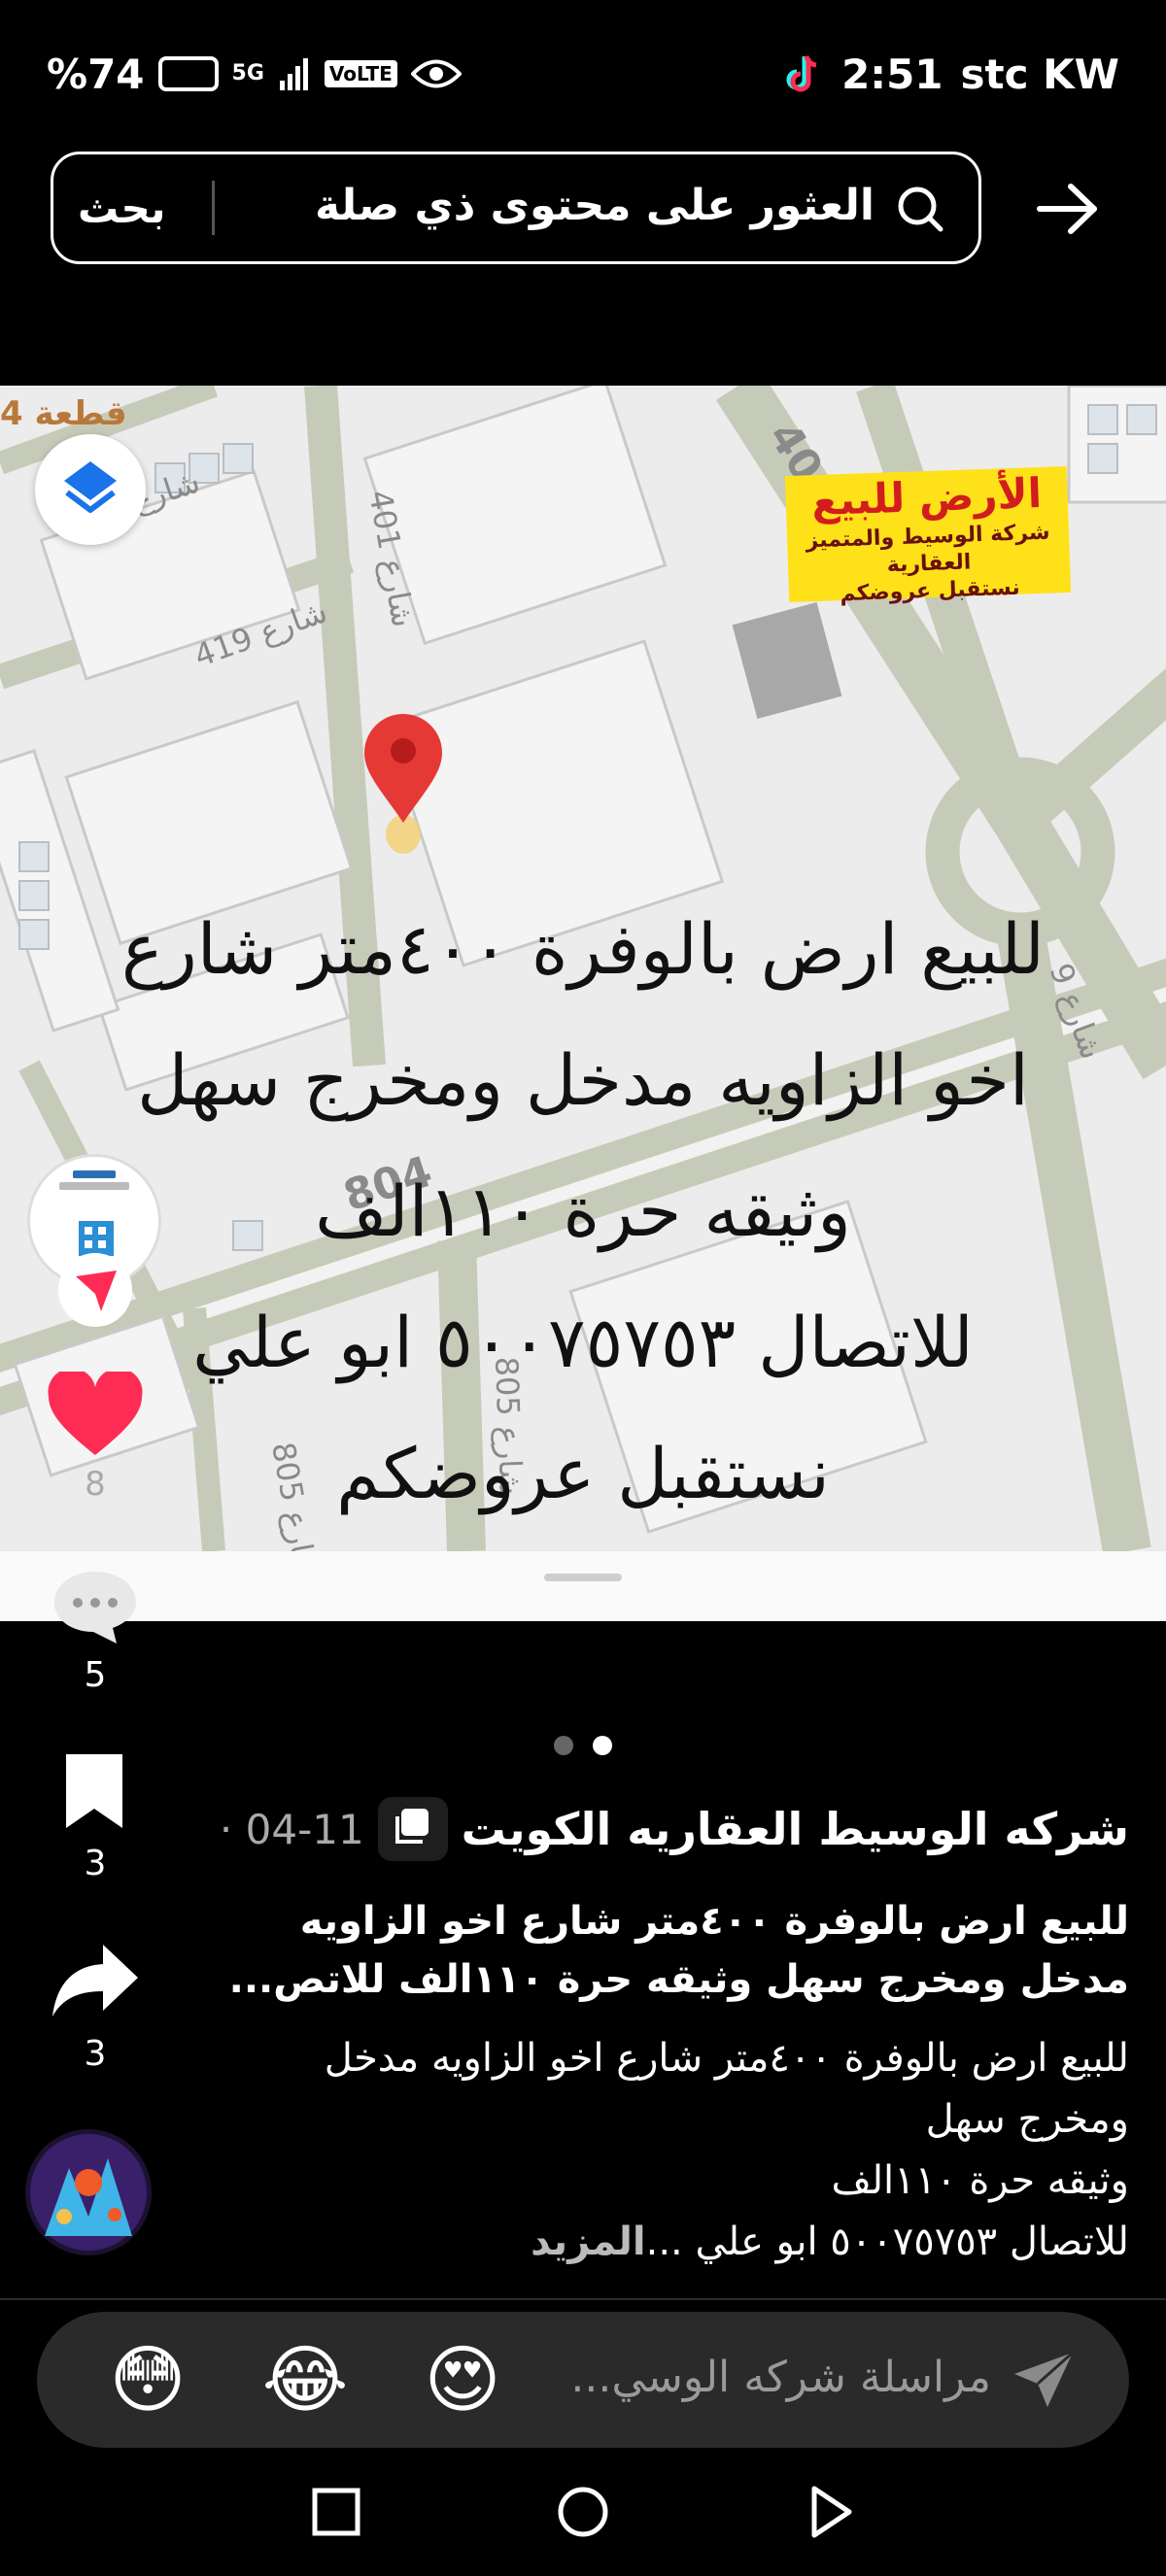 The image size is (1166, 2576). What do you see at coordinates (122, 208) in the screenshot?
I see `search-button: بحث` at bounding box center [122, 208].